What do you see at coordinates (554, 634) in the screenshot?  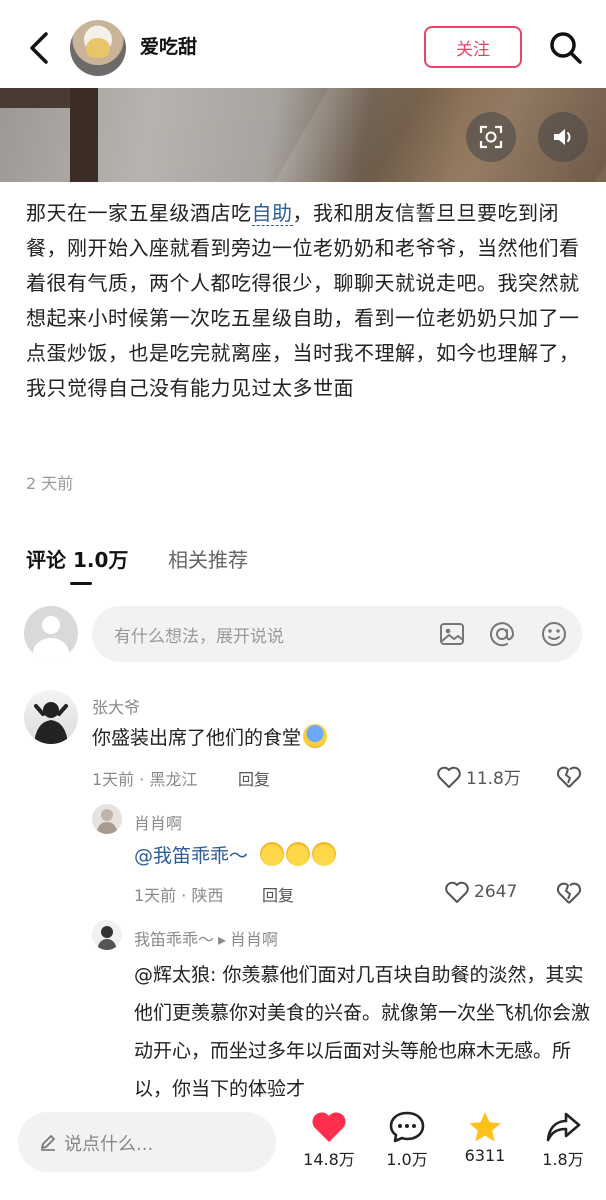 I see `emoji-icon` at bounding box center [554, 634].